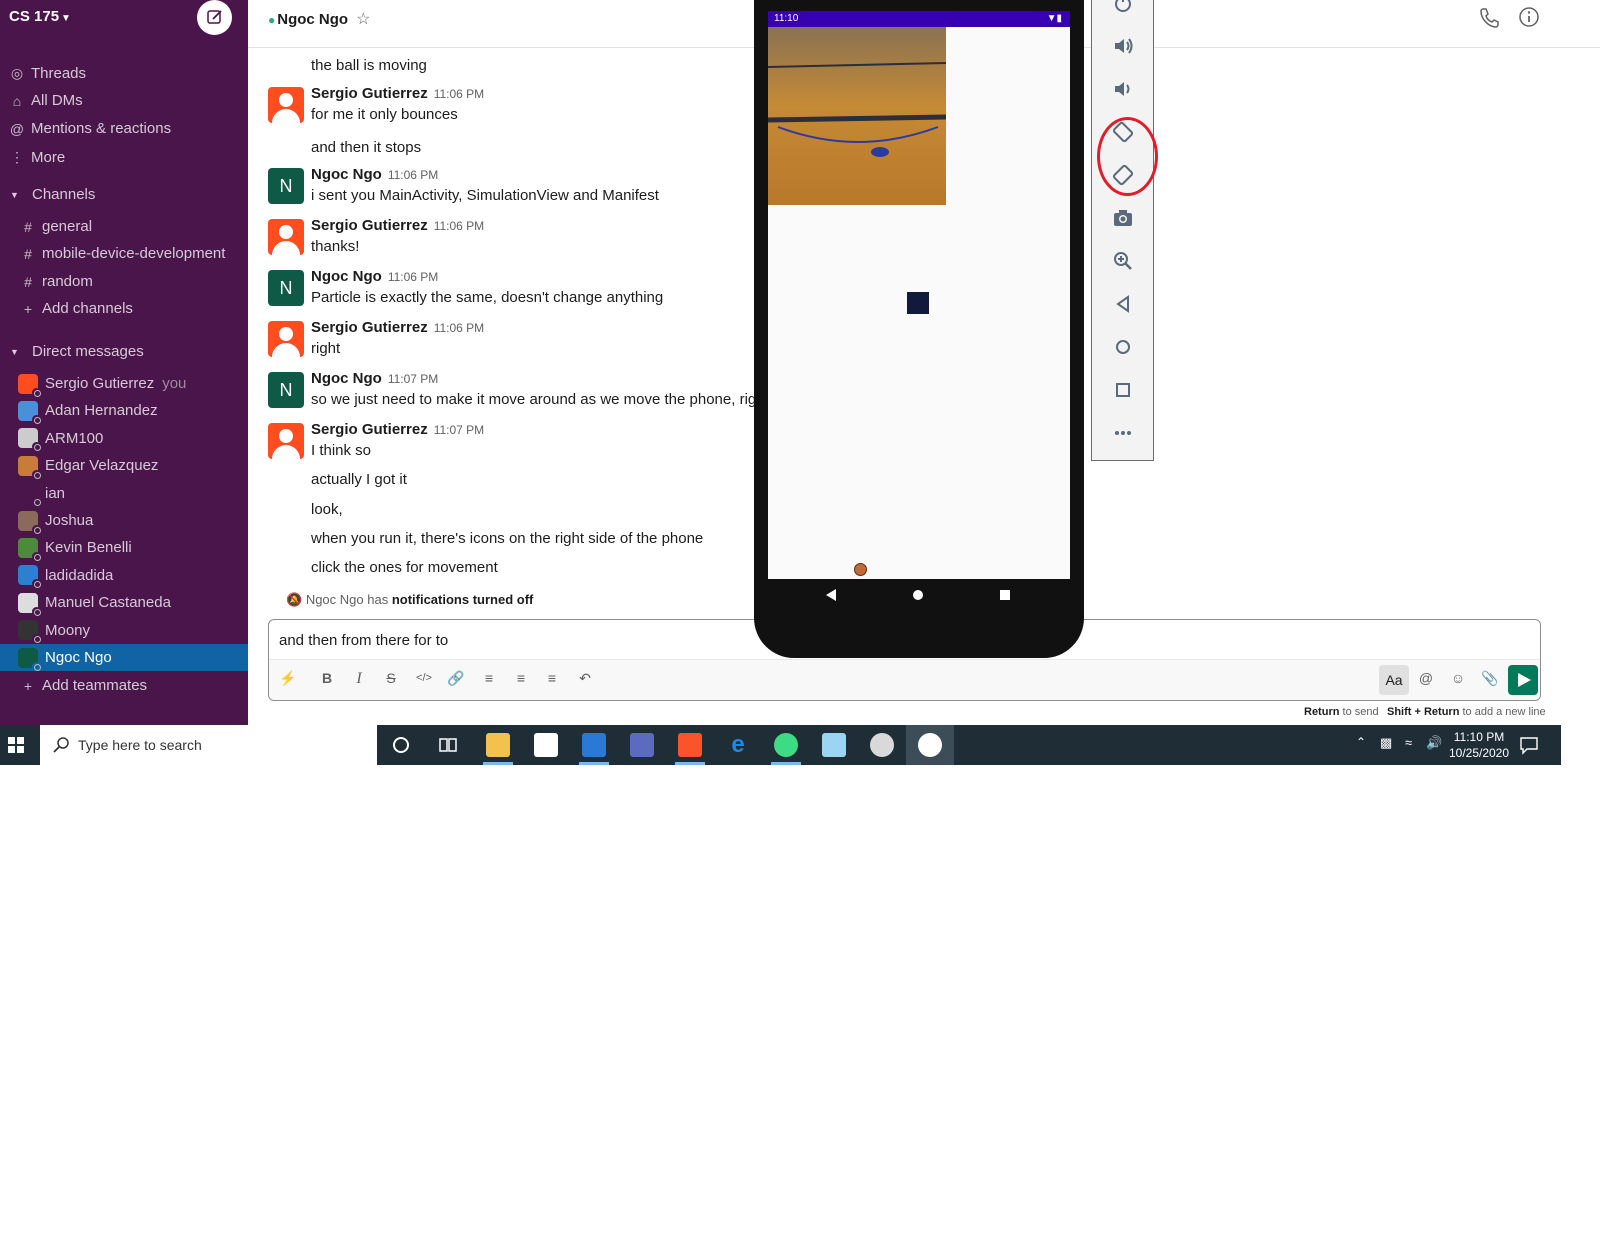 The width and height of the screenshot is (1600, 1246). I want to click on link-icon: 🔗, so click(456, 678).